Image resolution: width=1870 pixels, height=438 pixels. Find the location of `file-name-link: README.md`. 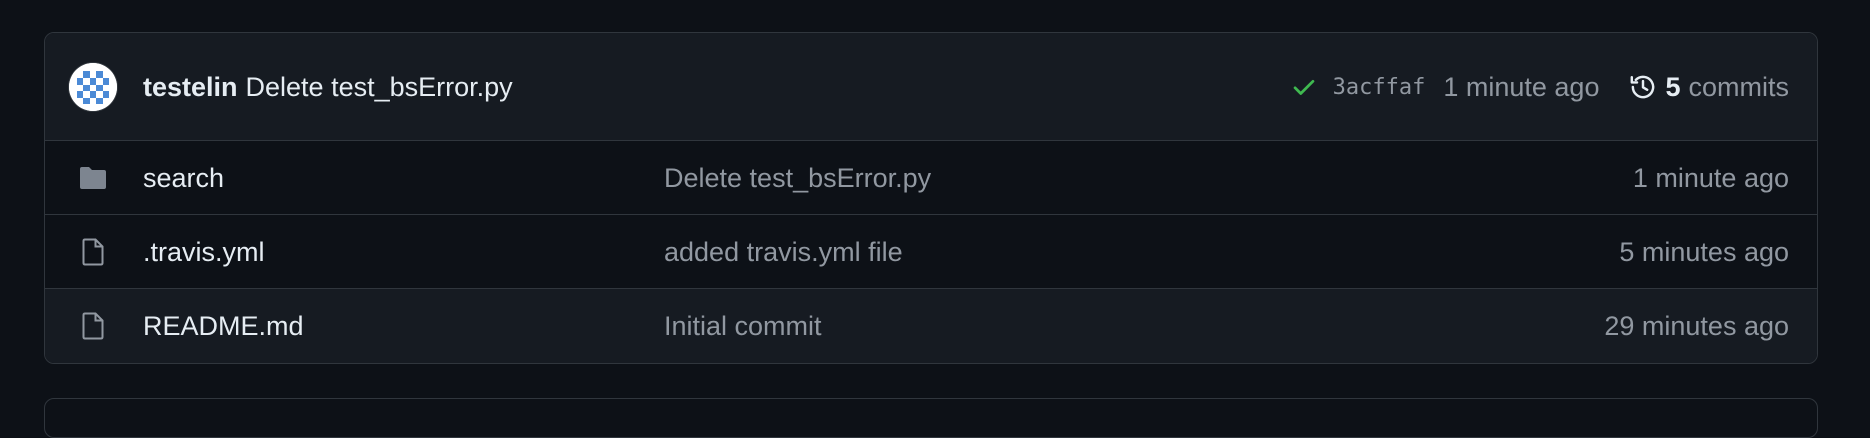

file-name-link: README.md is located at coordinates (223, 326).